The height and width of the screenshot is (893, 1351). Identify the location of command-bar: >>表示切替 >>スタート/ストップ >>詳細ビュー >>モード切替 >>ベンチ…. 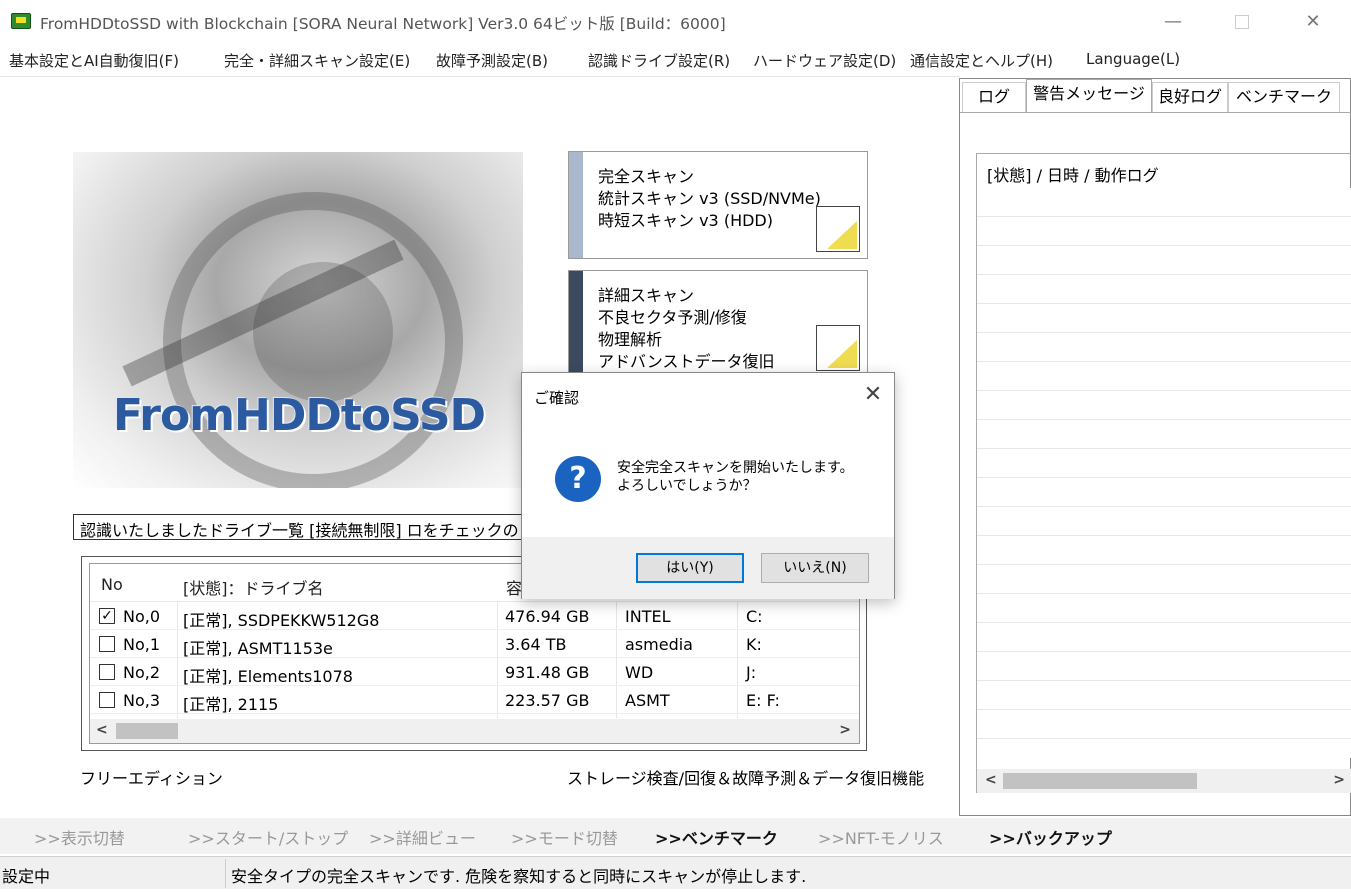
(675, 836).